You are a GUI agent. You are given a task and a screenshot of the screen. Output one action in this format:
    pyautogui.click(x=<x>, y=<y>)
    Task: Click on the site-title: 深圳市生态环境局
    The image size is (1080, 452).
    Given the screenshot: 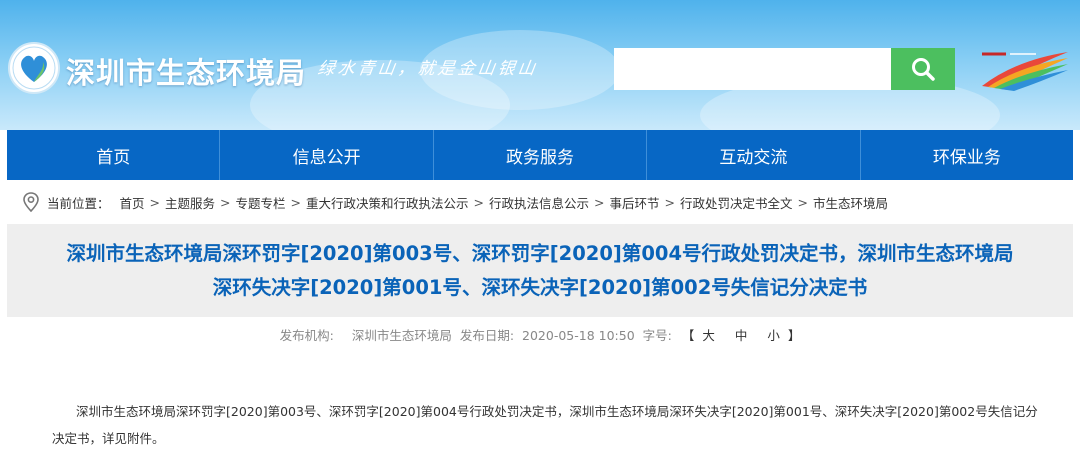 What is the action you would take?
    pyautogui.click(x=186, y=71)
    